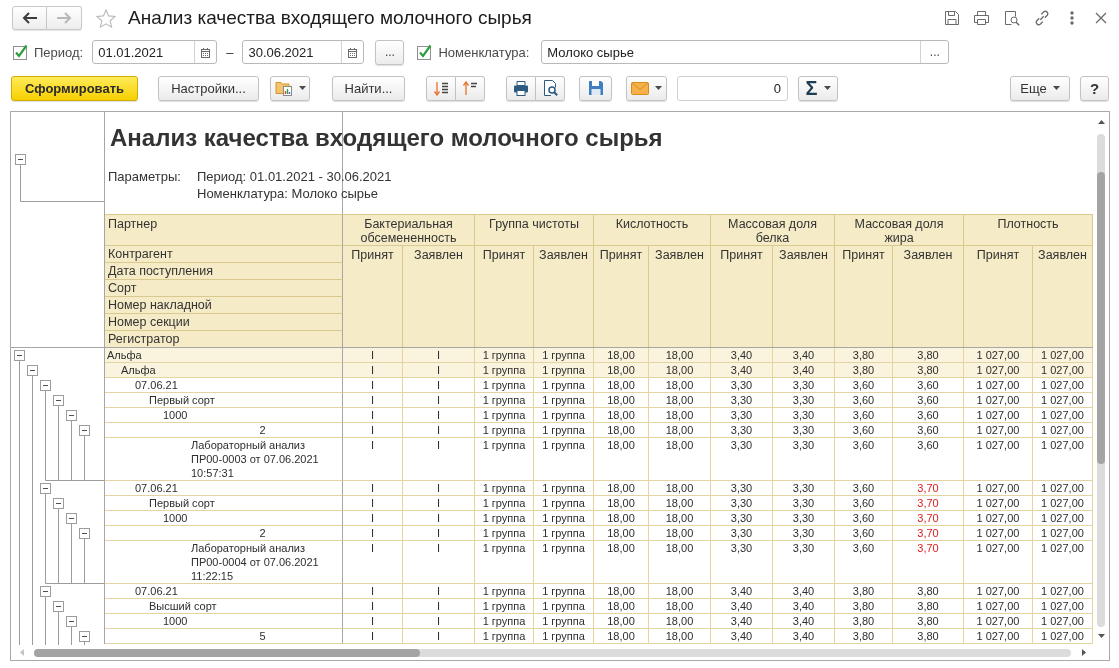 Image resolution: width=1119 pixels, height=668 pixels. I want to click on row-header: Дата поступления, so click(224, 271).